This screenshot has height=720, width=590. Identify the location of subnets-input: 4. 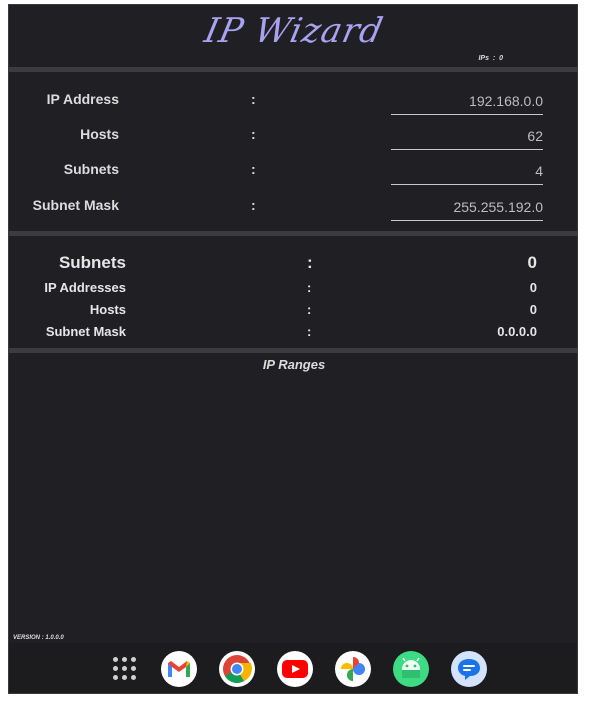
(467, 174).